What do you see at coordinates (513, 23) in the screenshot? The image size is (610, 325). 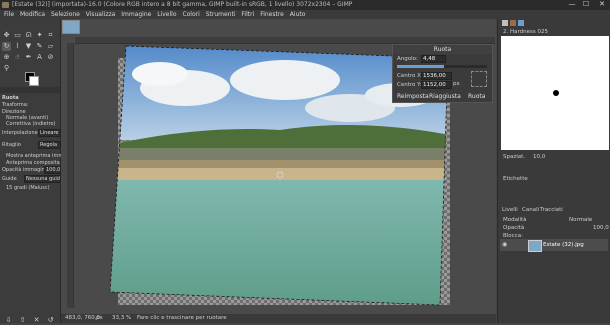 I see `patterns-tab-icon` at bounding box center [513, 23].